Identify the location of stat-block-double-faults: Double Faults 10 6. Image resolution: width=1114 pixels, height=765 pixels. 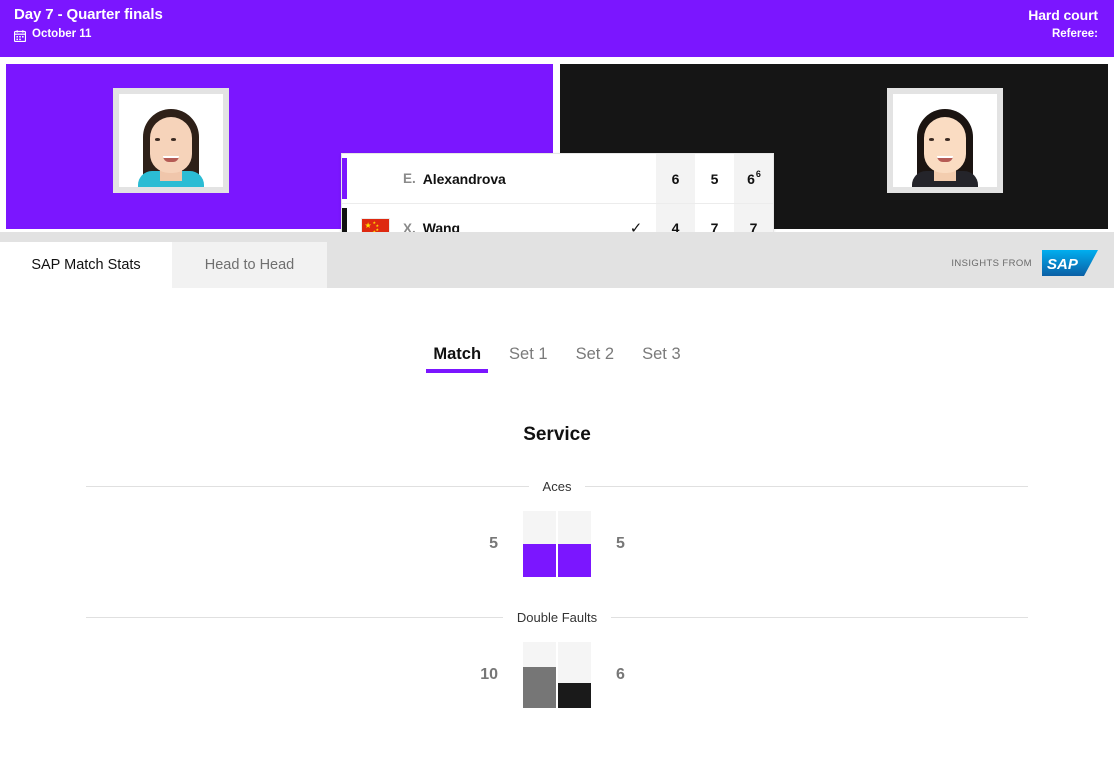
(557, 658).